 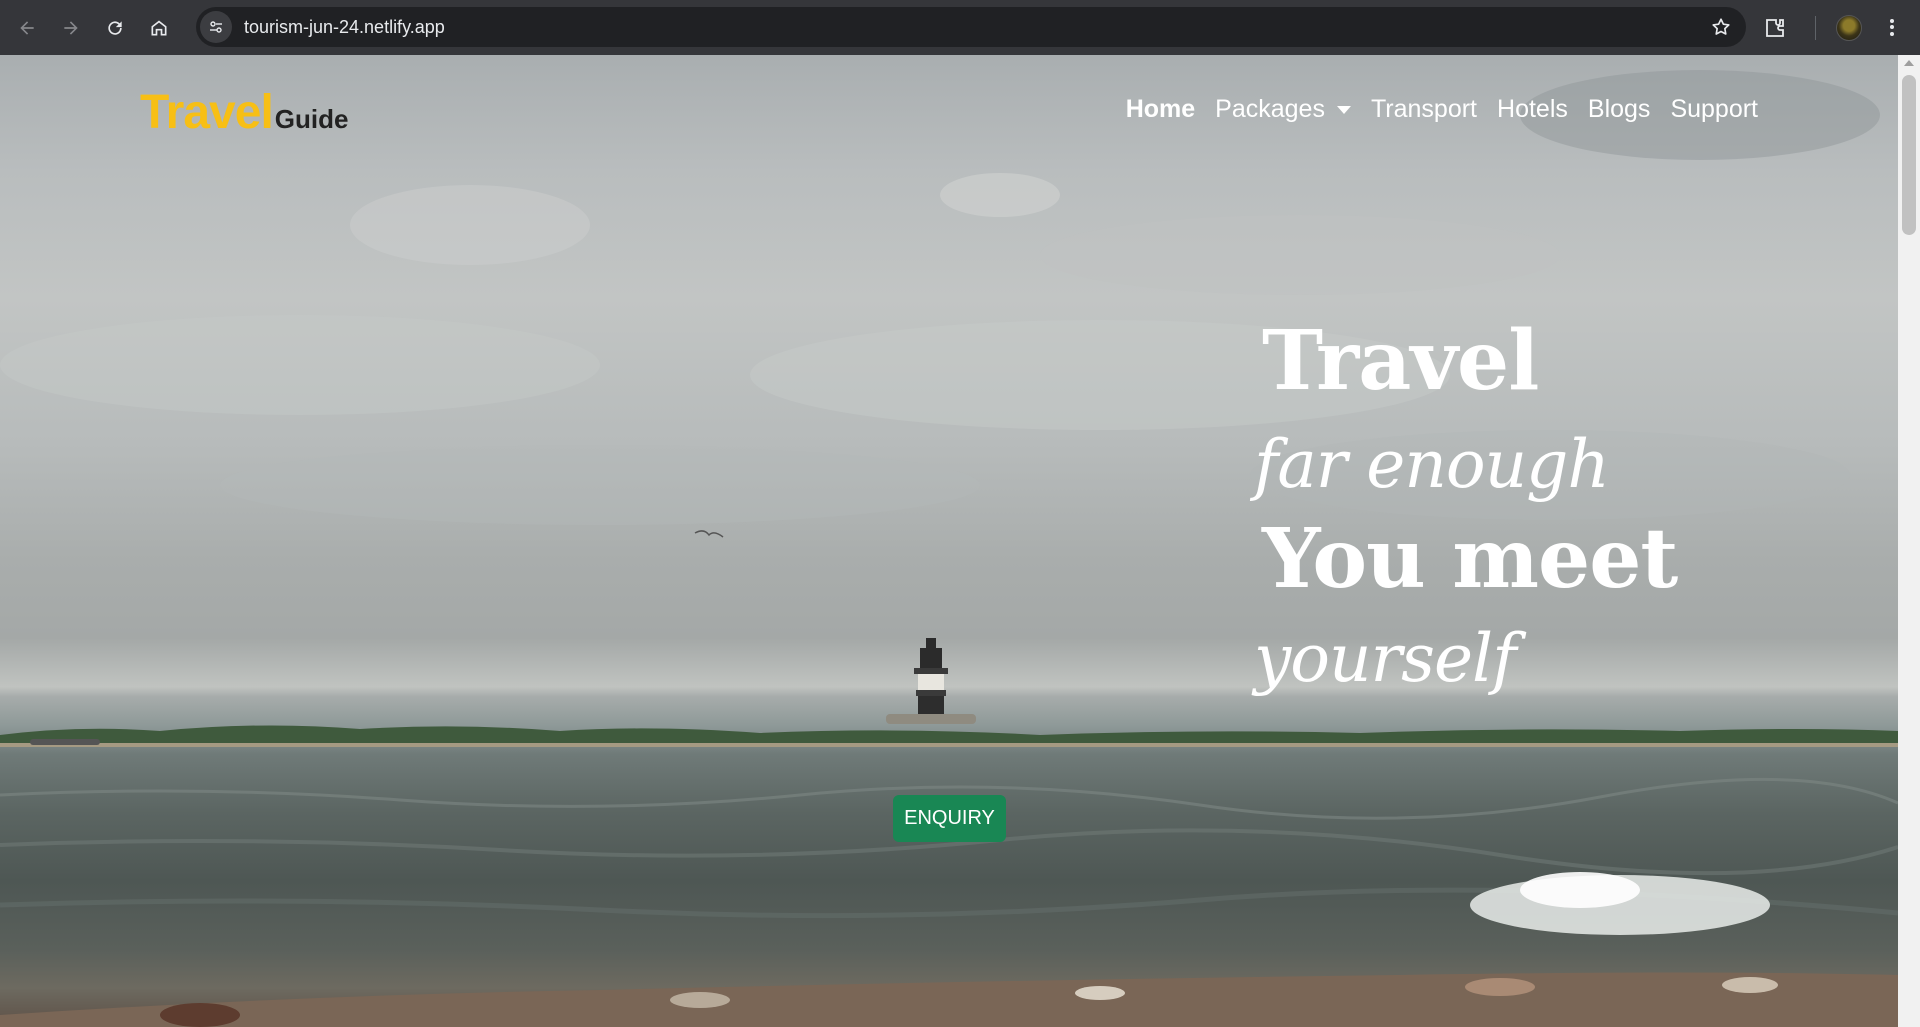 I want to click on tune-icon, so click(x=216, y=27).